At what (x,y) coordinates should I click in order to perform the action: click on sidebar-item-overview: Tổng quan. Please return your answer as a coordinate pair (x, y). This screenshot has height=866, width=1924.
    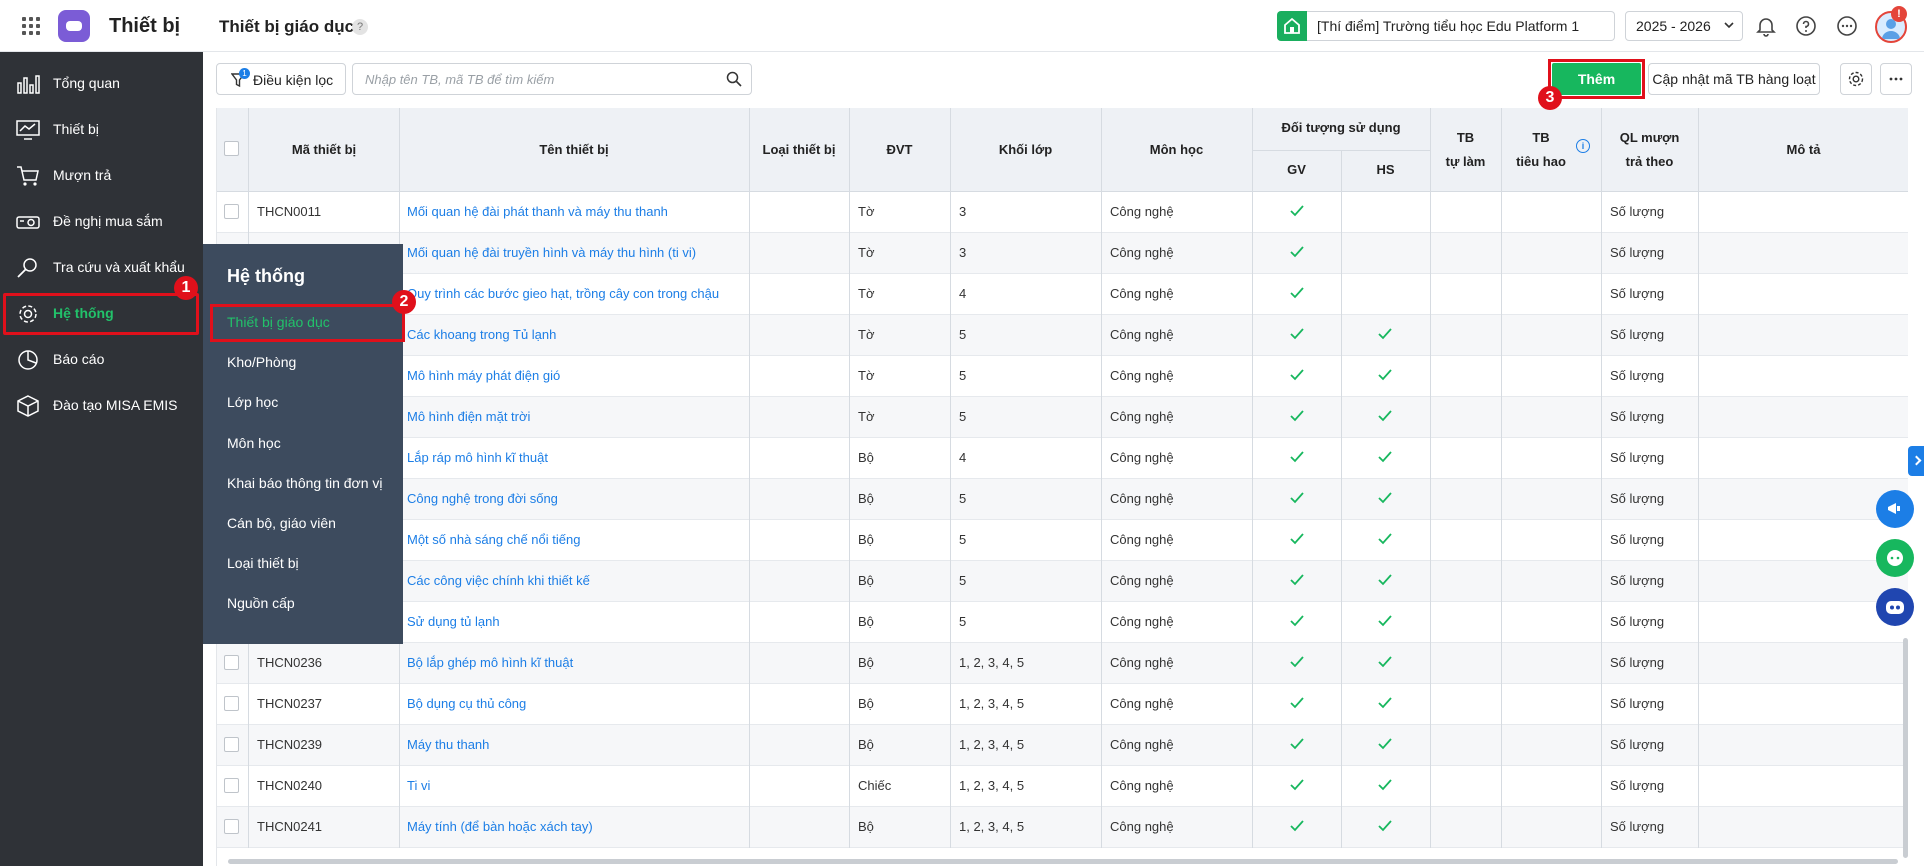
    Looking at the image, I should click on (101, 84).